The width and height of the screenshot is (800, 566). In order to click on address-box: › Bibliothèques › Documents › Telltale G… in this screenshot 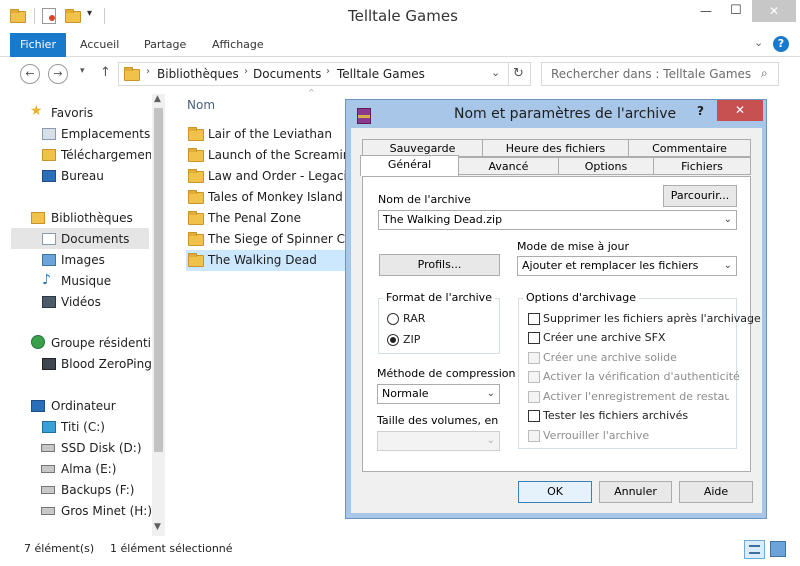, I will do `click(324, 74)`.